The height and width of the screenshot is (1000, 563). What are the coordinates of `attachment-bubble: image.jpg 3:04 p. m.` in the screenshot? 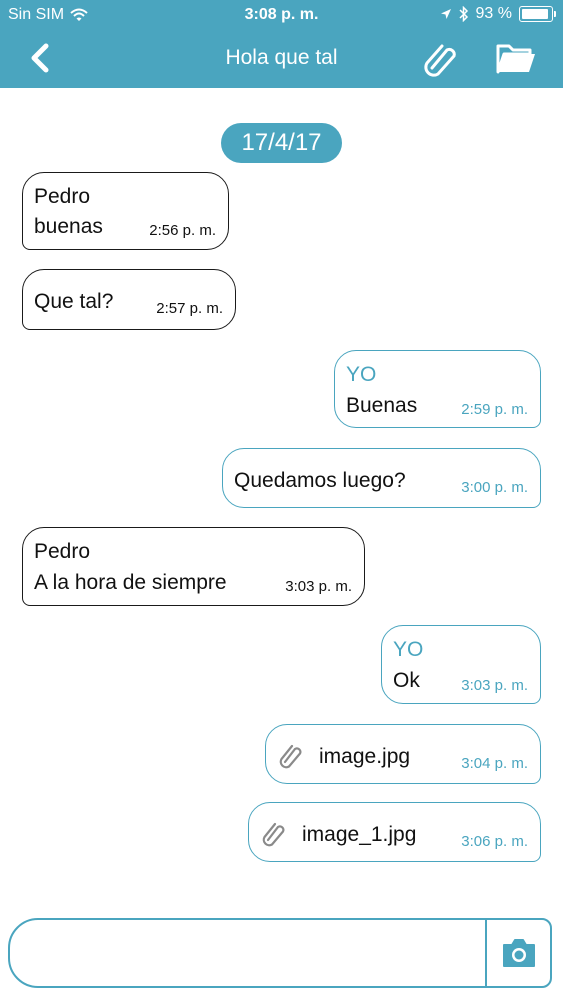 It's located at (403, 754).